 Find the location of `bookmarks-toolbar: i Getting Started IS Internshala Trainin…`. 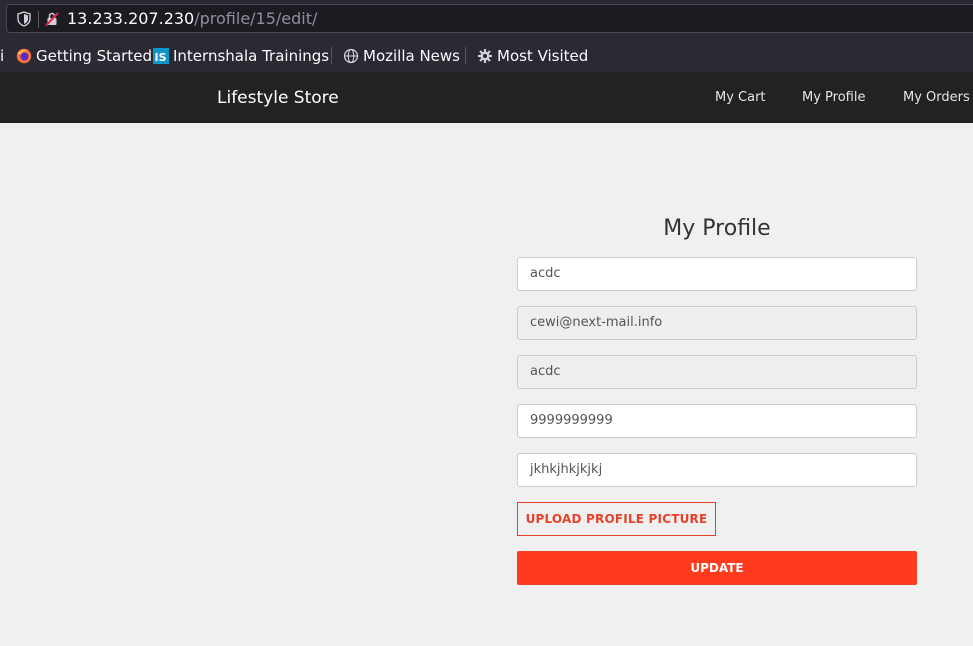

bookmarks-toolbar: i Getting Started IS Internshala Trainin… is located at coordinates (486, 55).